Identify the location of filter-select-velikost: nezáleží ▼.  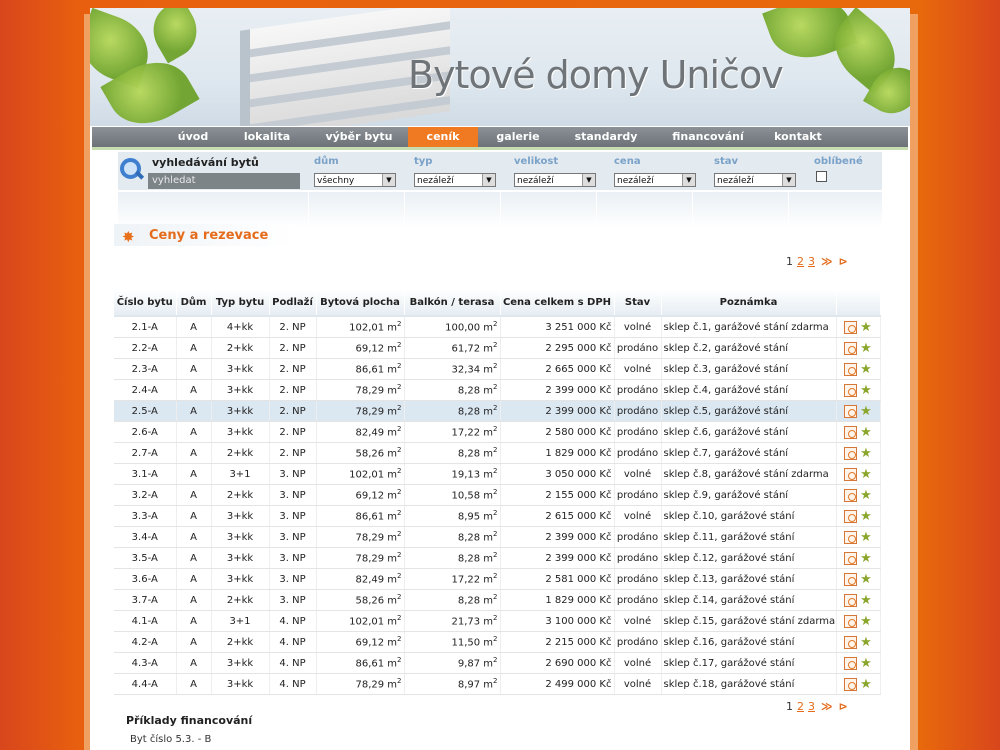
(555, 180).